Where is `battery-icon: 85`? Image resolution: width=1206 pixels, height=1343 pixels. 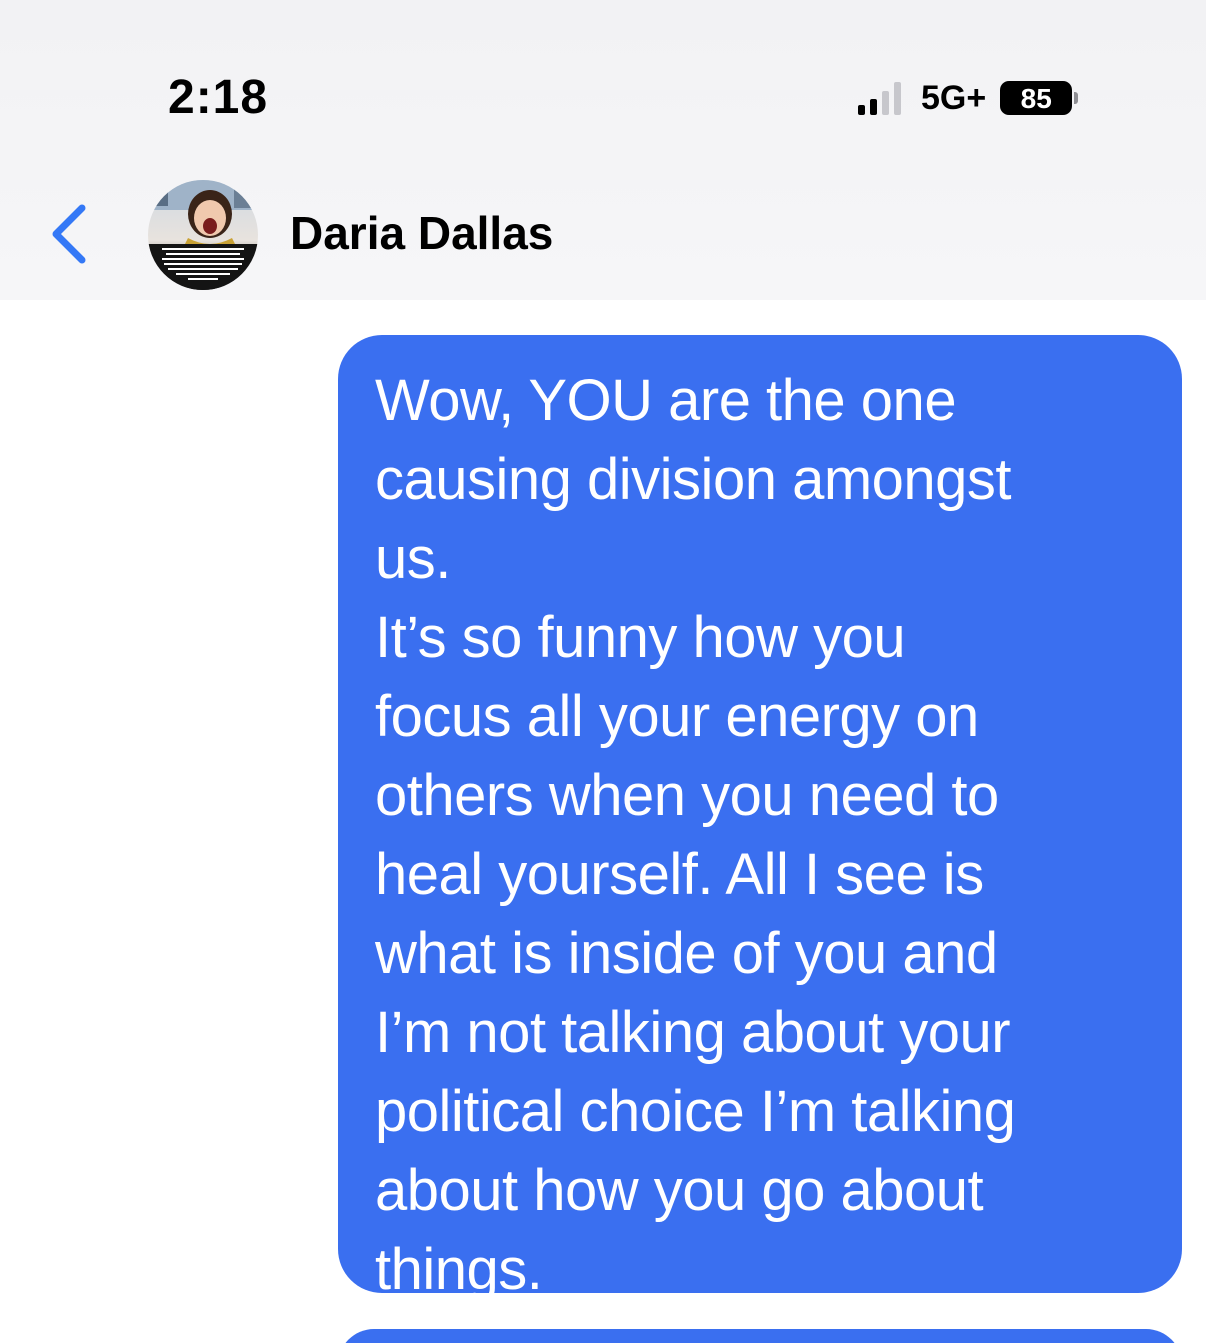
battery-icon: 85 is located at coordinates (1039, 98).